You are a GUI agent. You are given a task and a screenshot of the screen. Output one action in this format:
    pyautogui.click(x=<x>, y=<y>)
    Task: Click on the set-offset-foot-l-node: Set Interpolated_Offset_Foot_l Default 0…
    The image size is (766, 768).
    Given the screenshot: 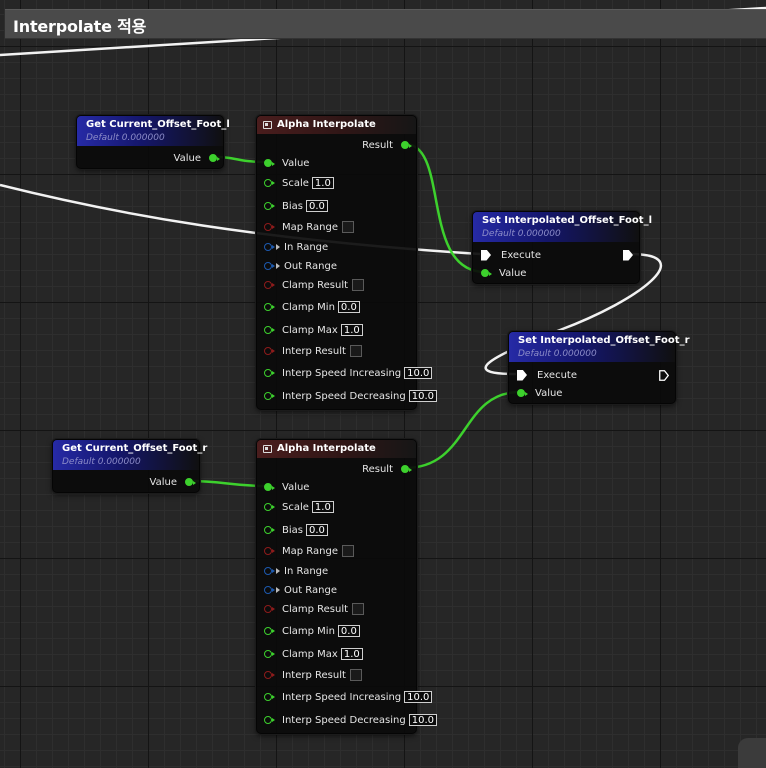 What is the action you would take?
    pyautogui.click(x=562, y=247)
    